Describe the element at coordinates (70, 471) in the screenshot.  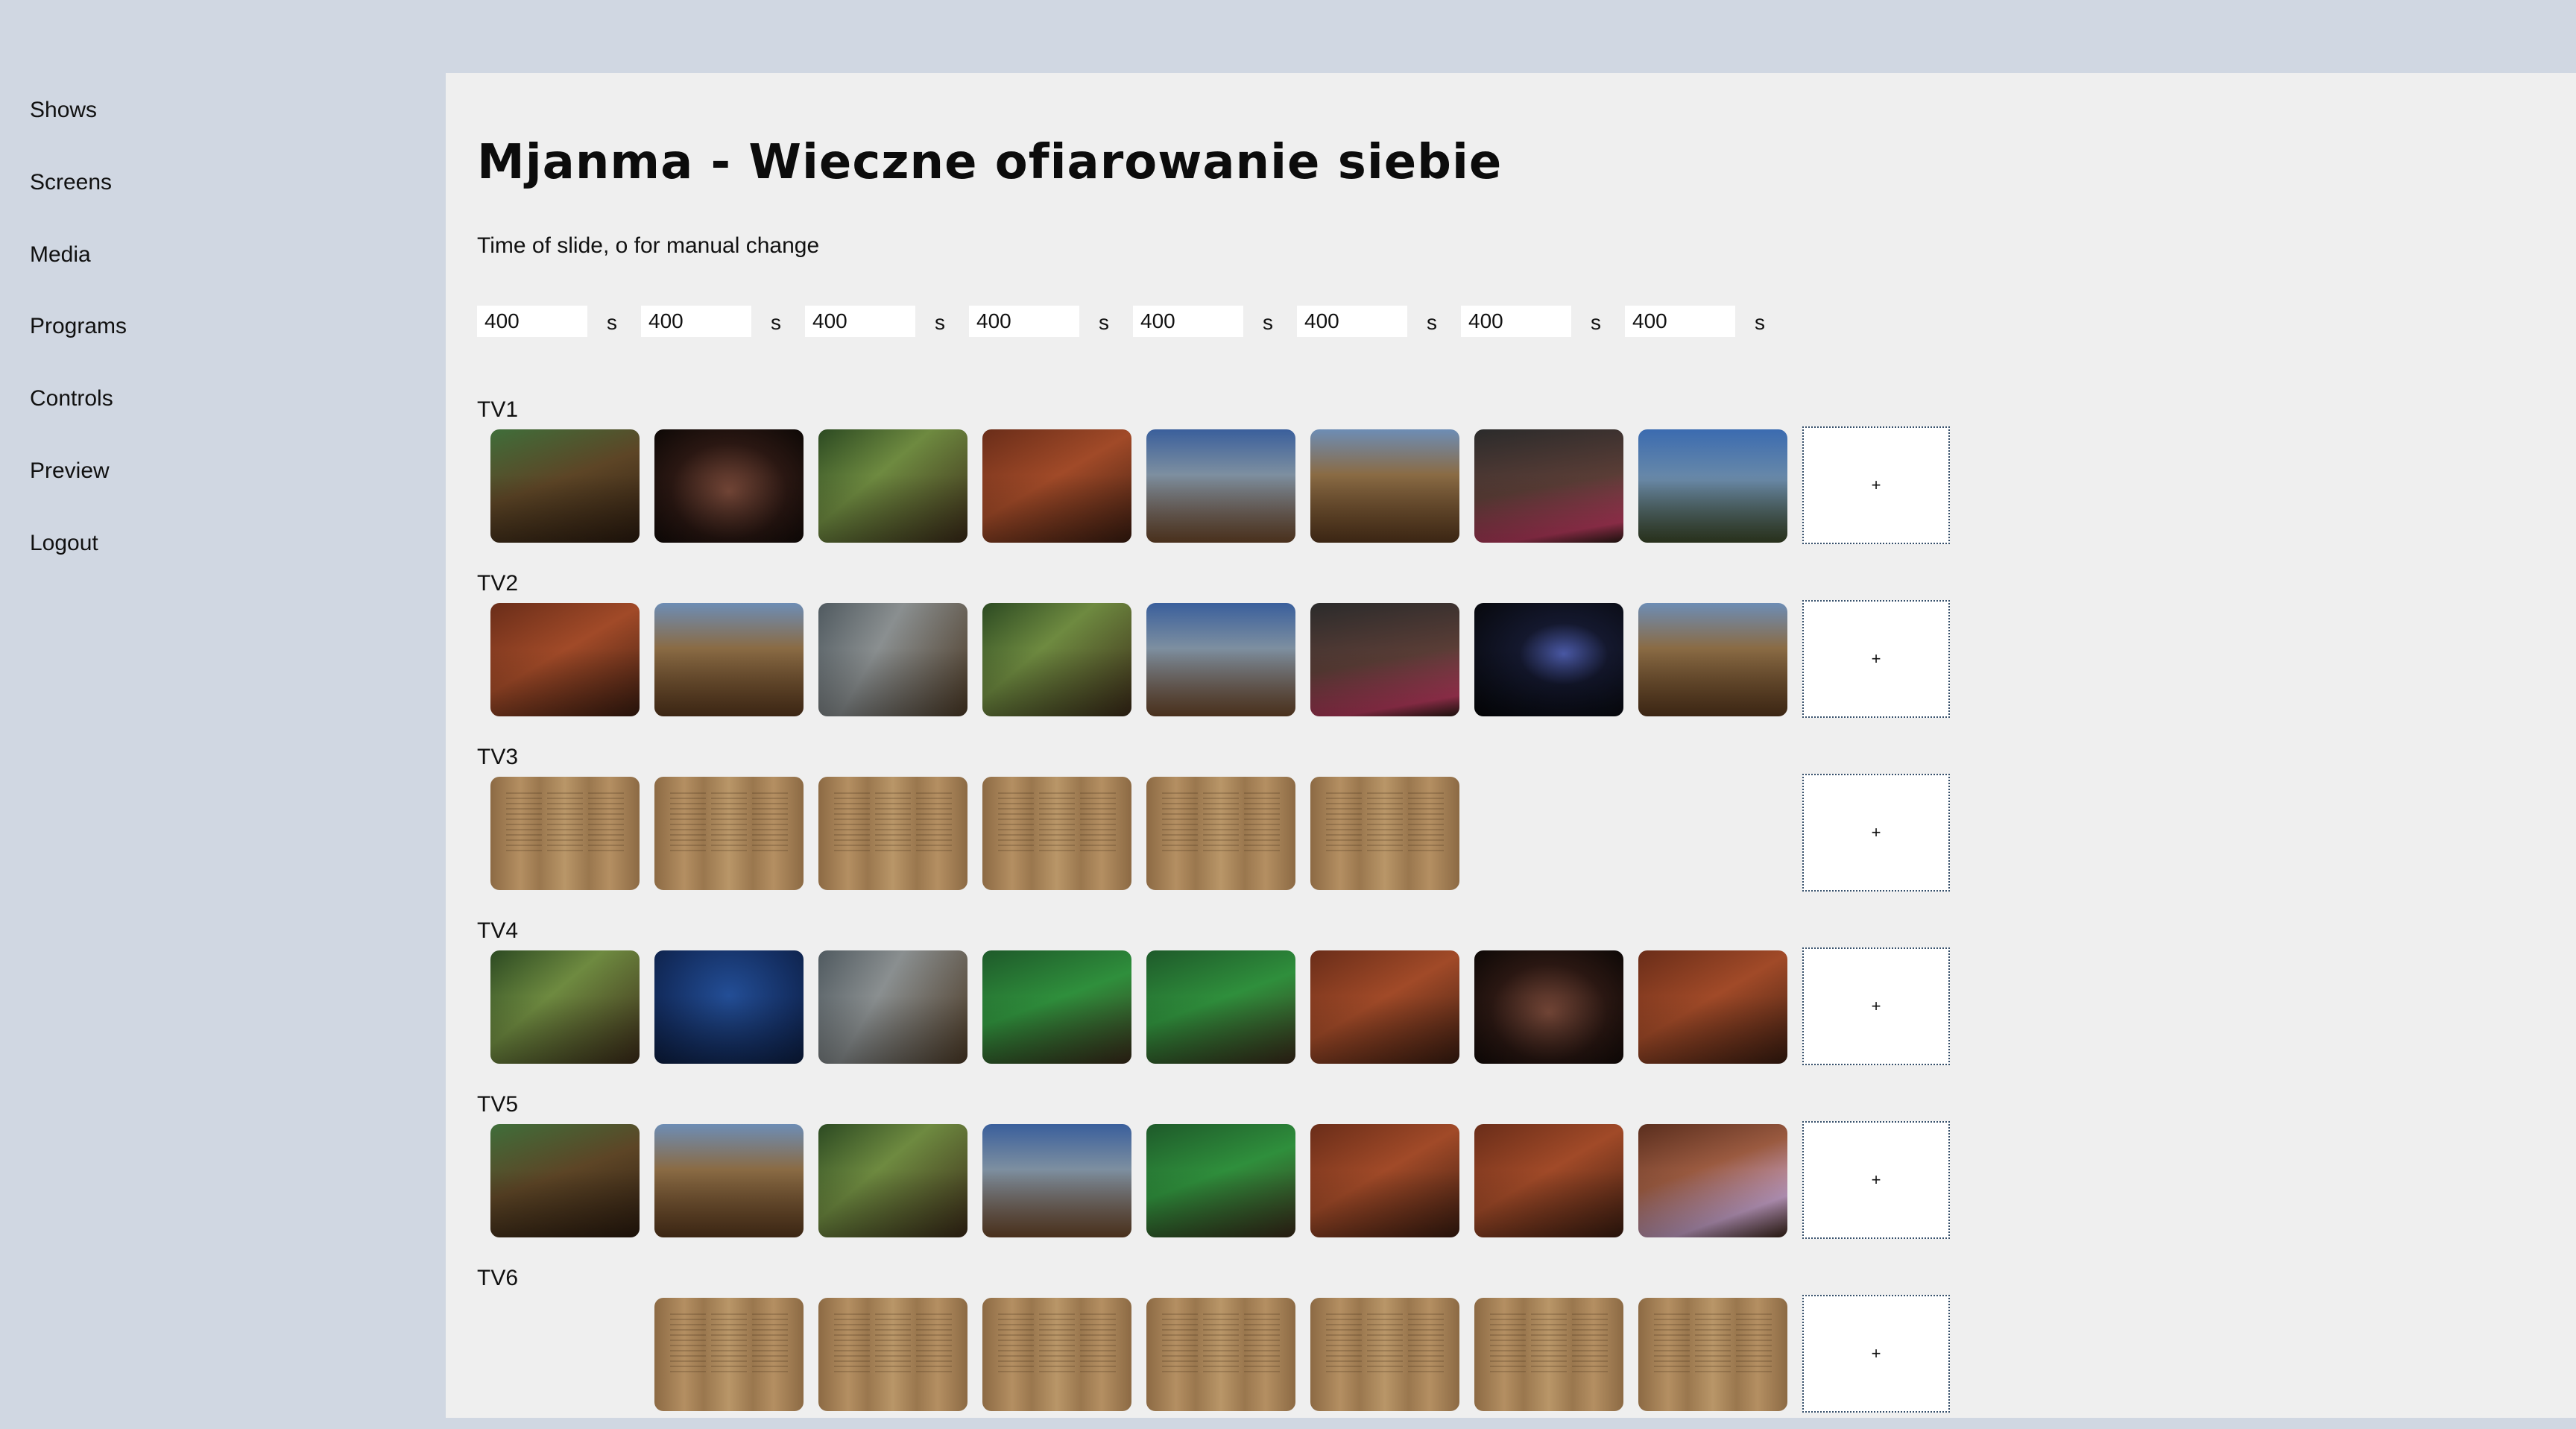
I see `nav-preview: Preview` at that location.